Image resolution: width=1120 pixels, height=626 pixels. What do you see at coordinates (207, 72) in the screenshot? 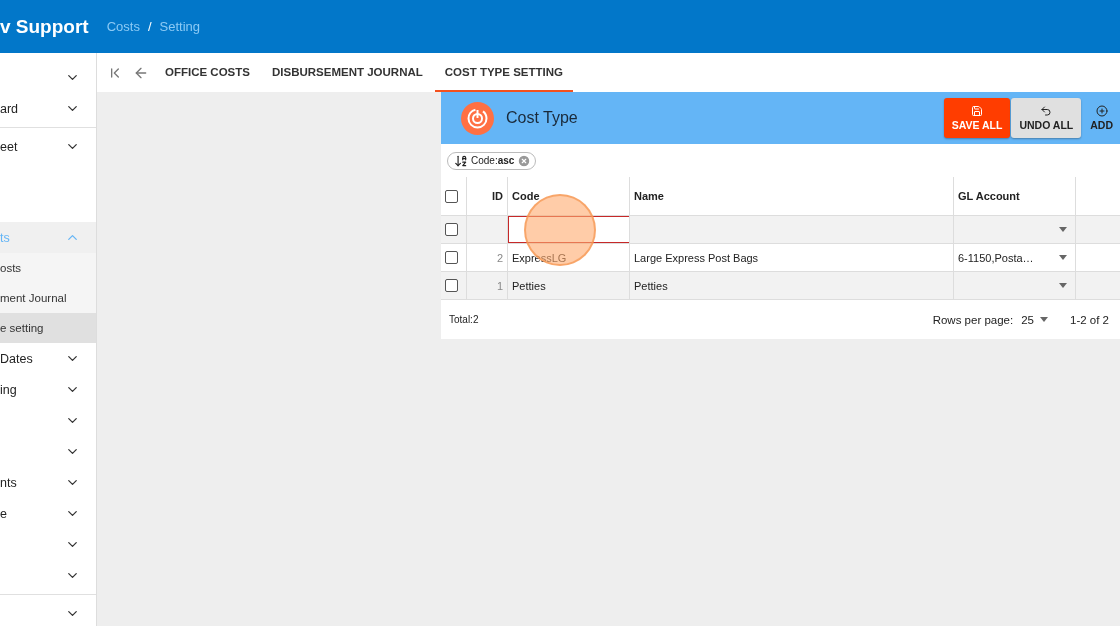
I see `tab: OFFICE COSTS` at bounding box center [207, 72].